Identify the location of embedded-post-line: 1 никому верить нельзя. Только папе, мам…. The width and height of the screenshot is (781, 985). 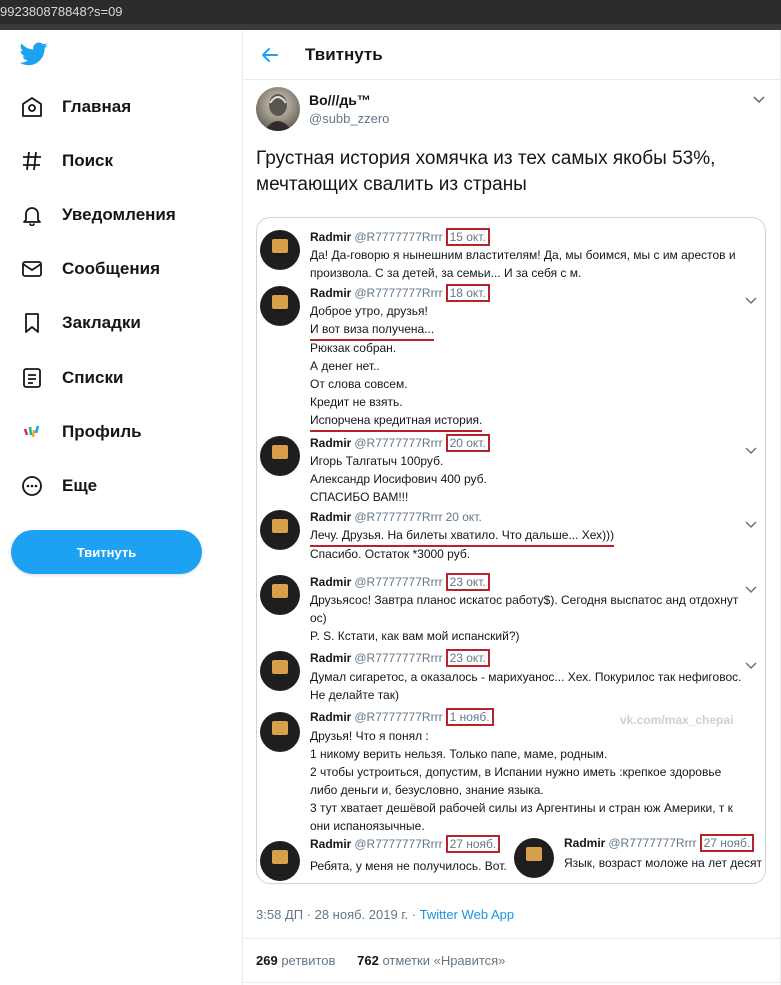
(459, 754).